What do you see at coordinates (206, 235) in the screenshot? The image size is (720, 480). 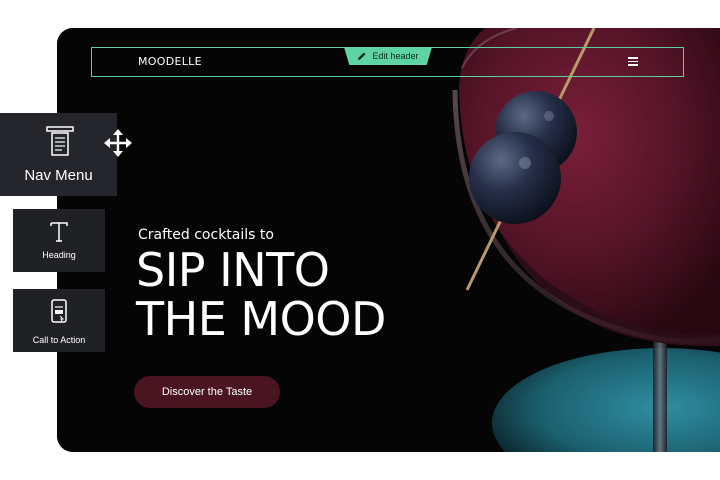 I see `hero-kicker: Crafted cocktails to` at bounding box center [206, 235].